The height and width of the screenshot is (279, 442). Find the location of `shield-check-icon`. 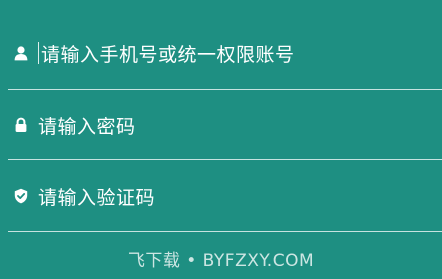

shield-check-icon is located at coordinates (21, 196).